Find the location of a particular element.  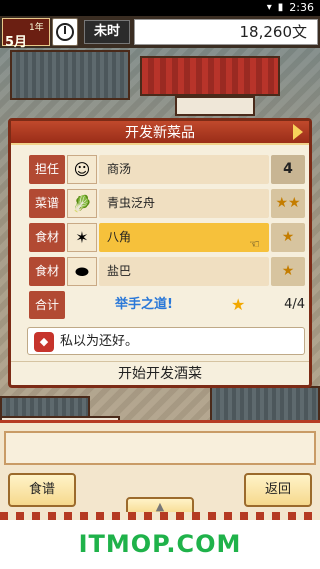

next-arrow-icon is located at coordinates (298, 132).